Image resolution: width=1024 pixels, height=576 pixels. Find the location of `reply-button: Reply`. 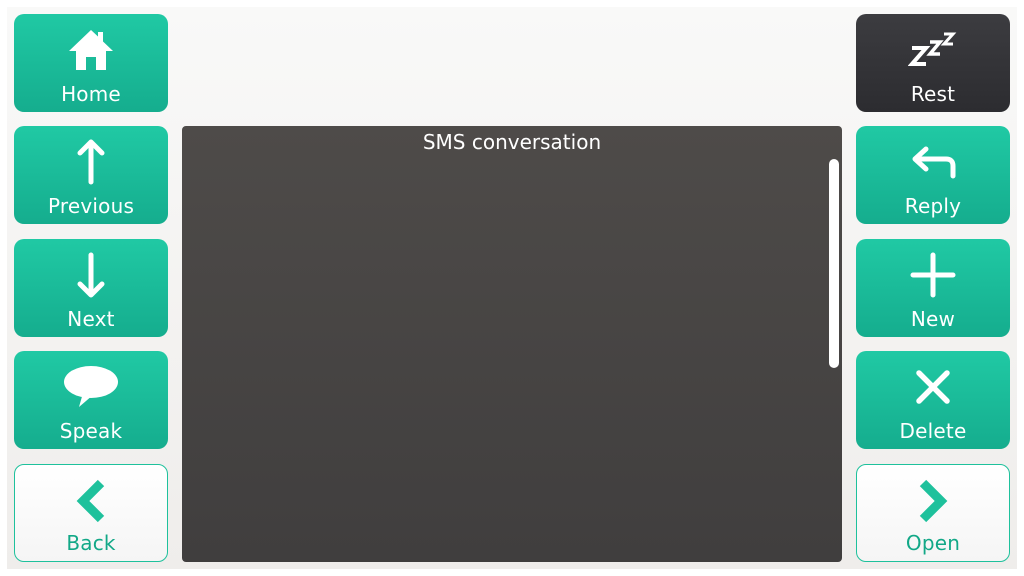

reply-button: Reply is located at coordinates (933, 175).